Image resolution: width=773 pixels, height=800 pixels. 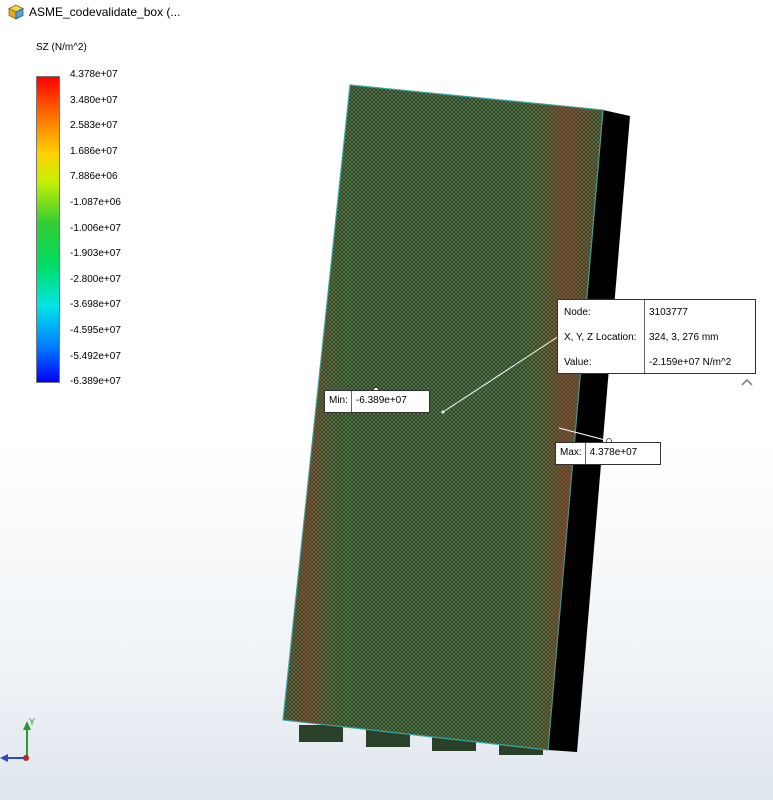 What do you see at coordinates (571, 453) in the screenshot?
I see `max-label: Max:` at bounding box center [571, 453].